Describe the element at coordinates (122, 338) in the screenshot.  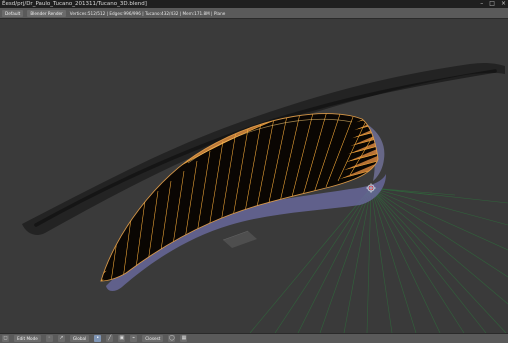
I see `face-select-icon: ▣` at that location.